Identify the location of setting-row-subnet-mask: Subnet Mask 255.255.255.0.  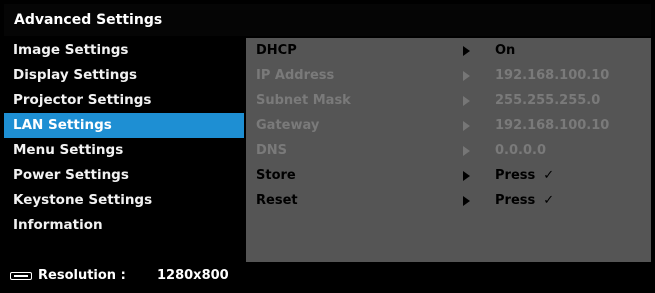
(448, 100).